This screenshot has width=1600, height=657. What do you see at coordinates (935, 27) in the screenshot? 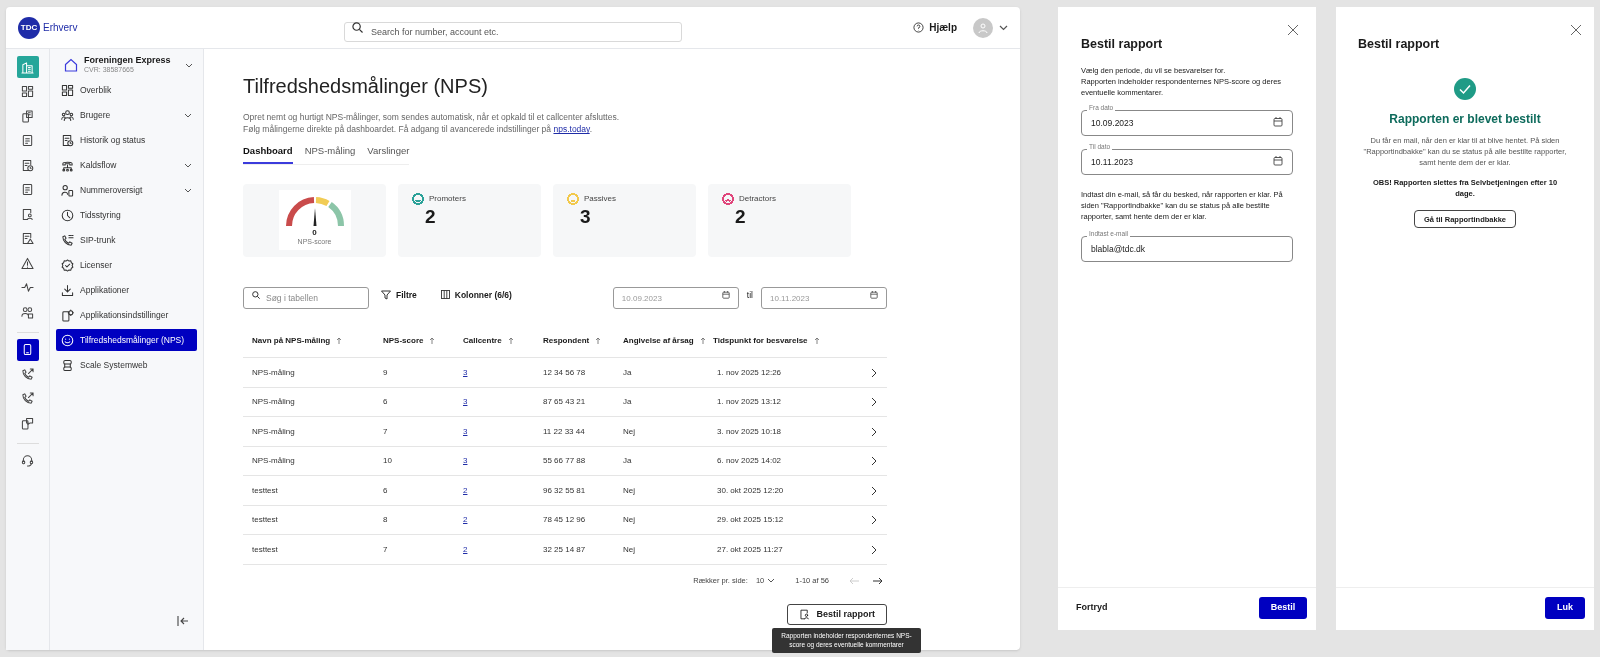
I see `help-button: Hjælp` at bounding box center [935, 27].